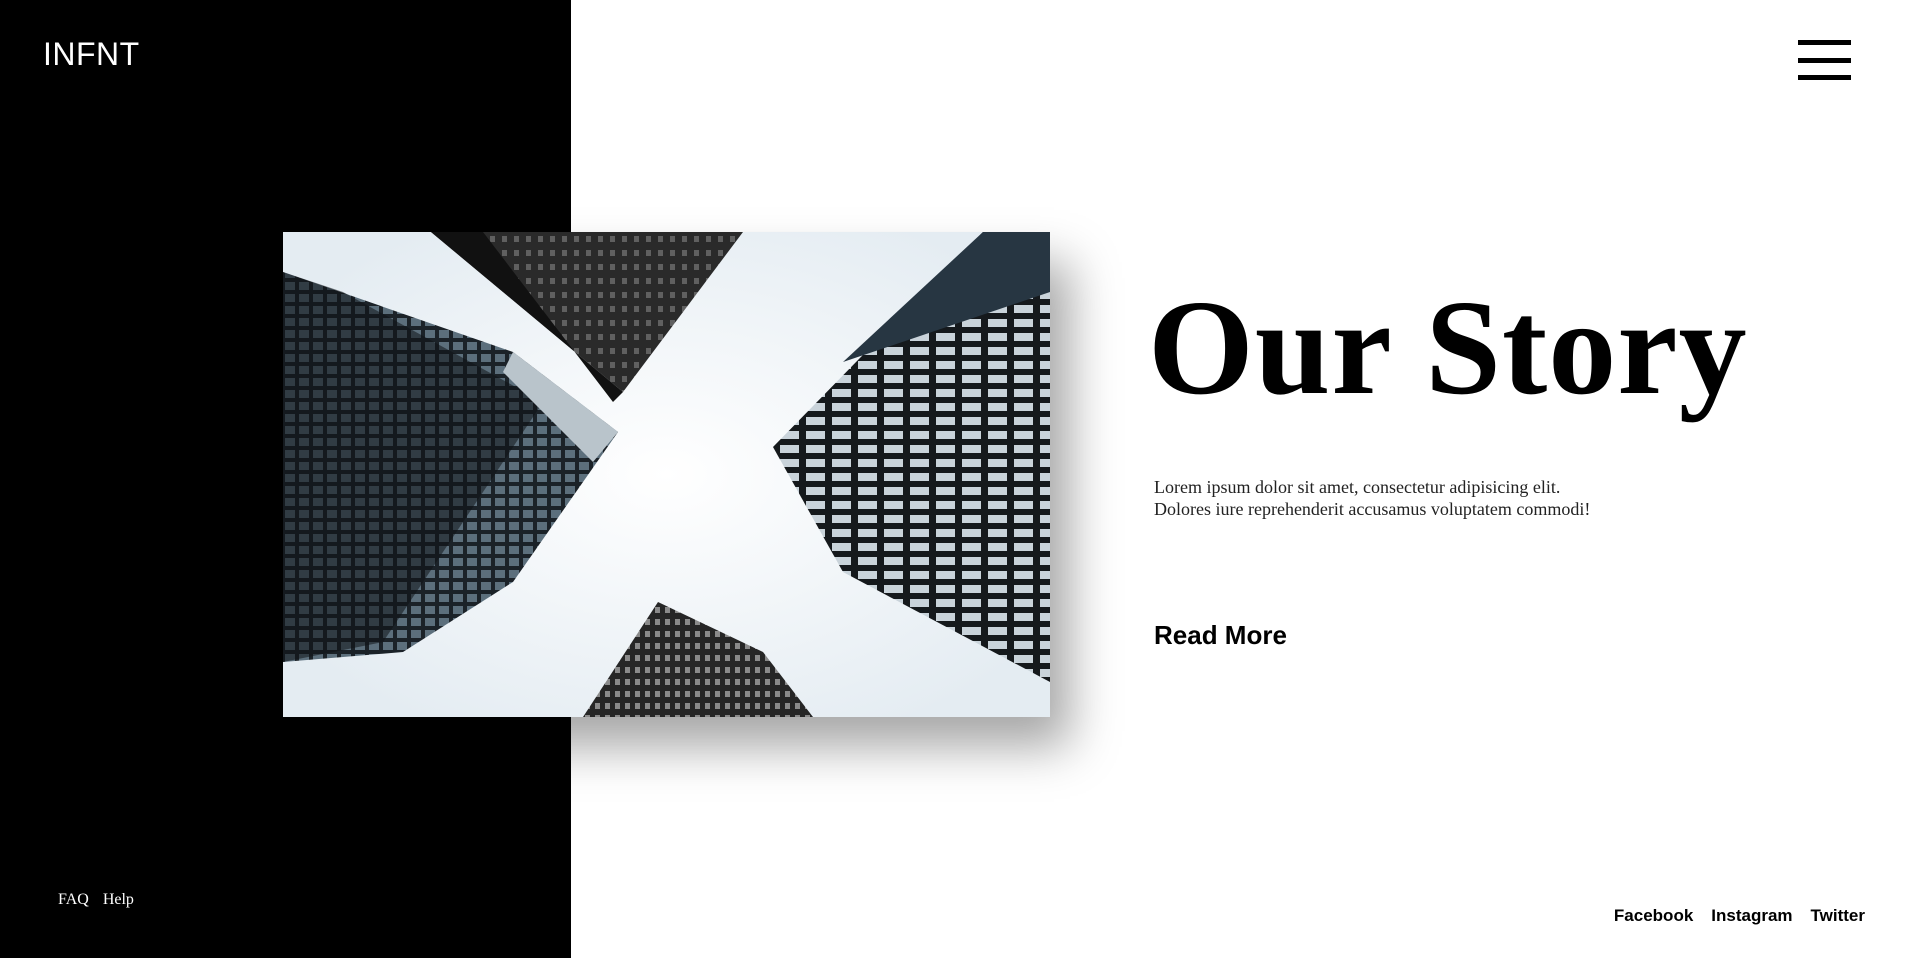  I want to click on left-footer-links: FAQ Help, so click(96, 900).